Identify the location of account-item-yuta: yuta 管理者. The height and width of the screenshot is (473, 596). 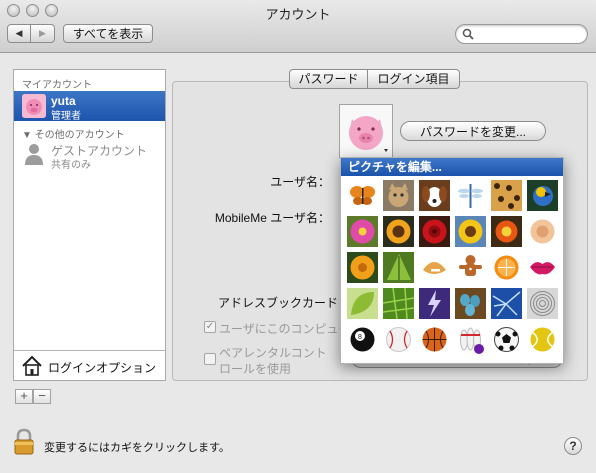
(89, 106).